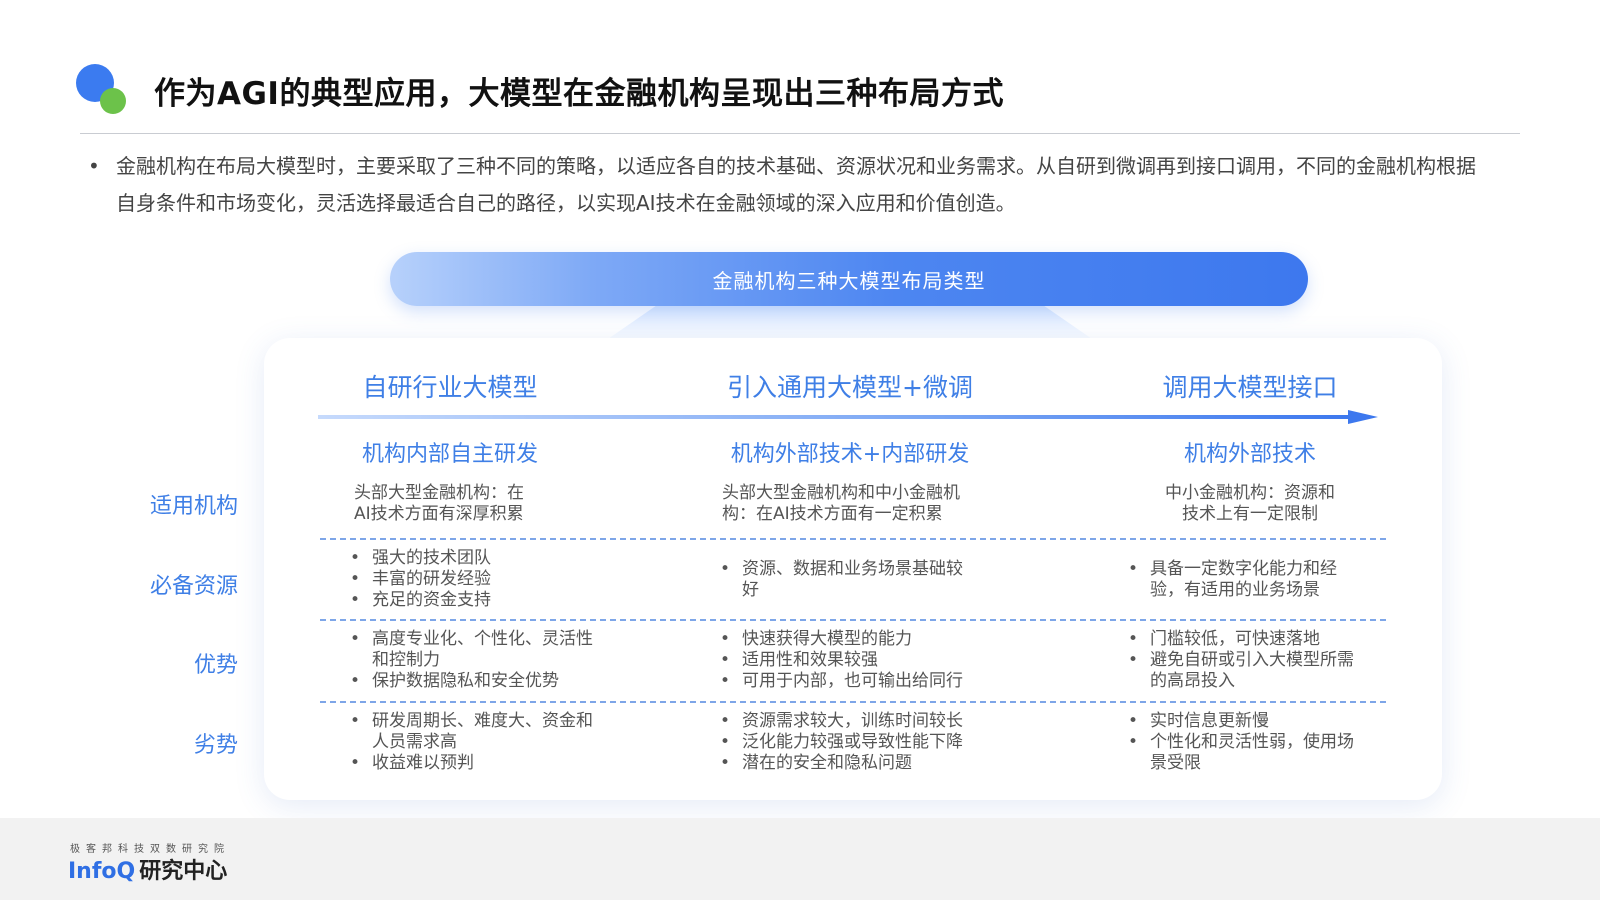 Image resolution: width=1600 pixels, height=900 pixels. Describe the element at coordinates (850, 320) in the screenshot. I see `banner-glow` at that location.